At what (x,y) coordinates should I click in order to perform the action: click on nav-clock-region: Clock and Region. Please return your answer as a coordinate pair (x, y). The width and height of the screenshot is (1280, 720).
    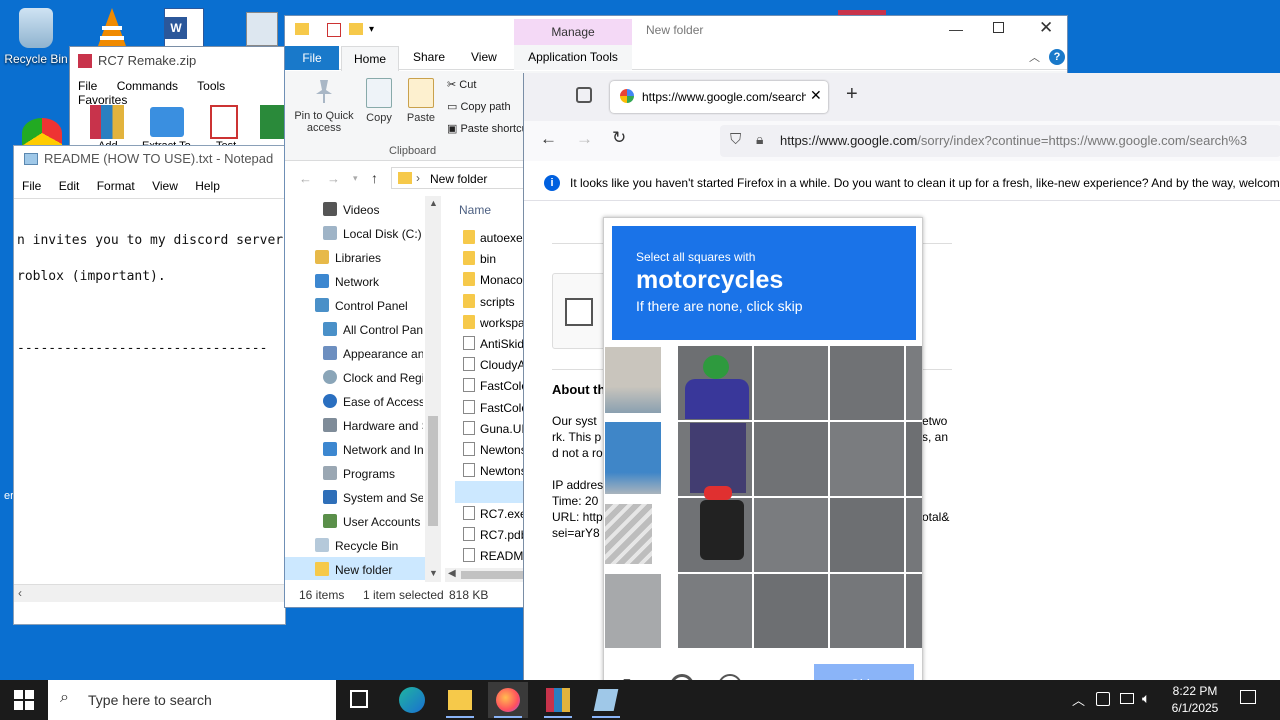
    Looking at the image, I should click on (373, 377).